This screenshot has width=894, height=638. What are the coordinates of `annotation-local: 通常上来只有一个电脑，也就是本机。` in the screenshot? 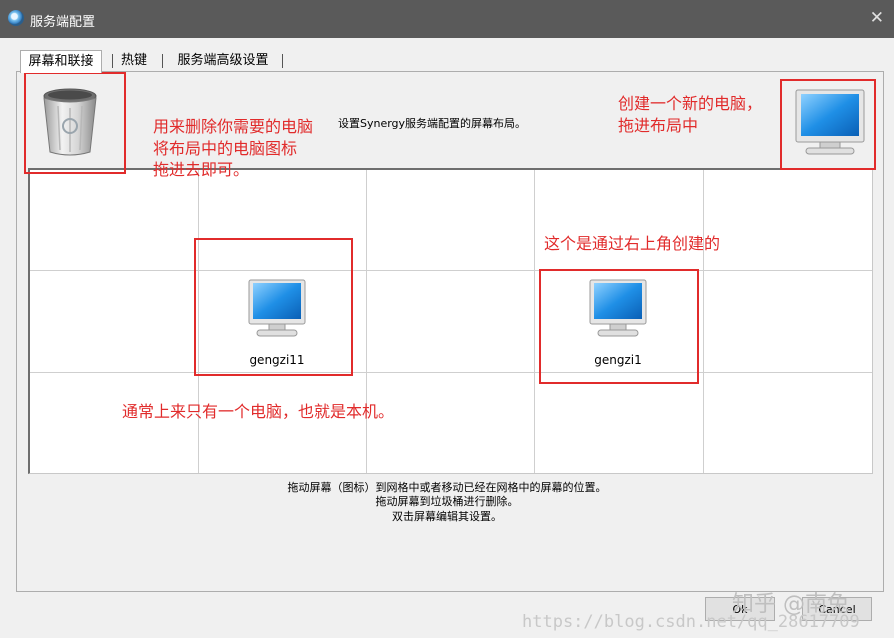 It's located at (258, 411).